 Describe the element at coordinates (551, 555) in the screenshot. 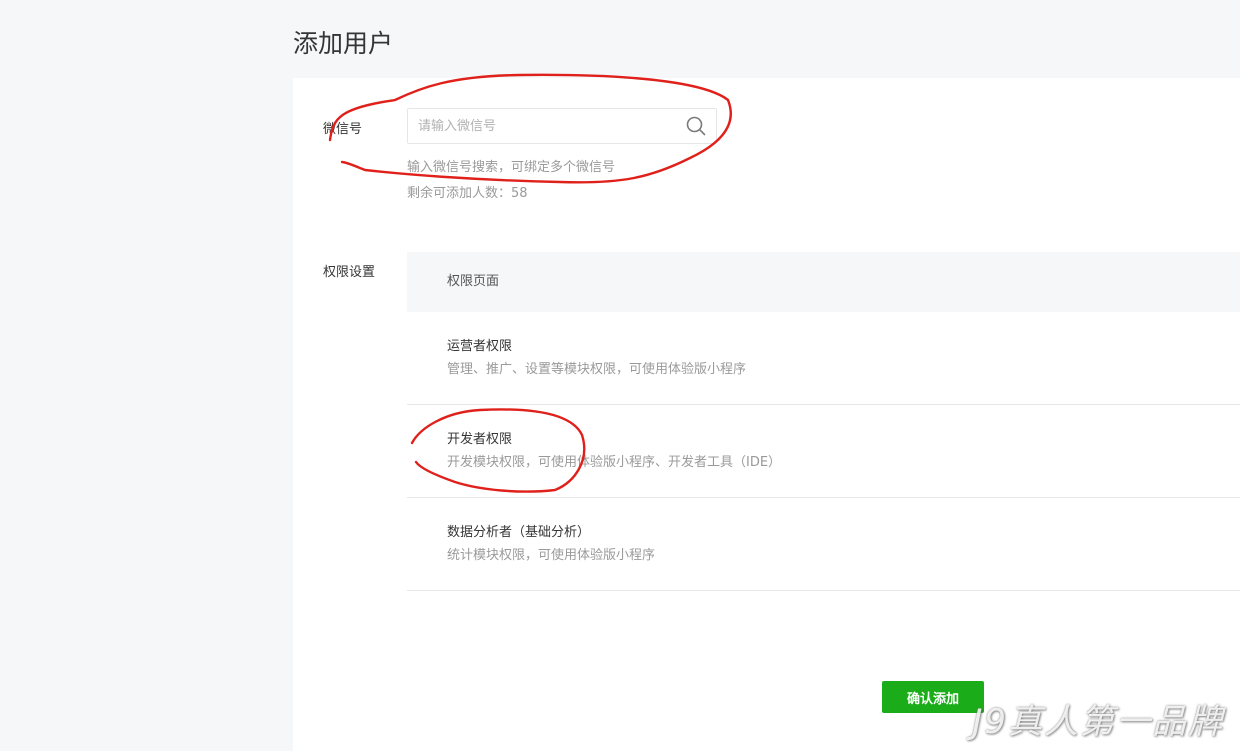

I see `permission-option-desc: 统计模块权限，可使用体验版小程序` at that location.